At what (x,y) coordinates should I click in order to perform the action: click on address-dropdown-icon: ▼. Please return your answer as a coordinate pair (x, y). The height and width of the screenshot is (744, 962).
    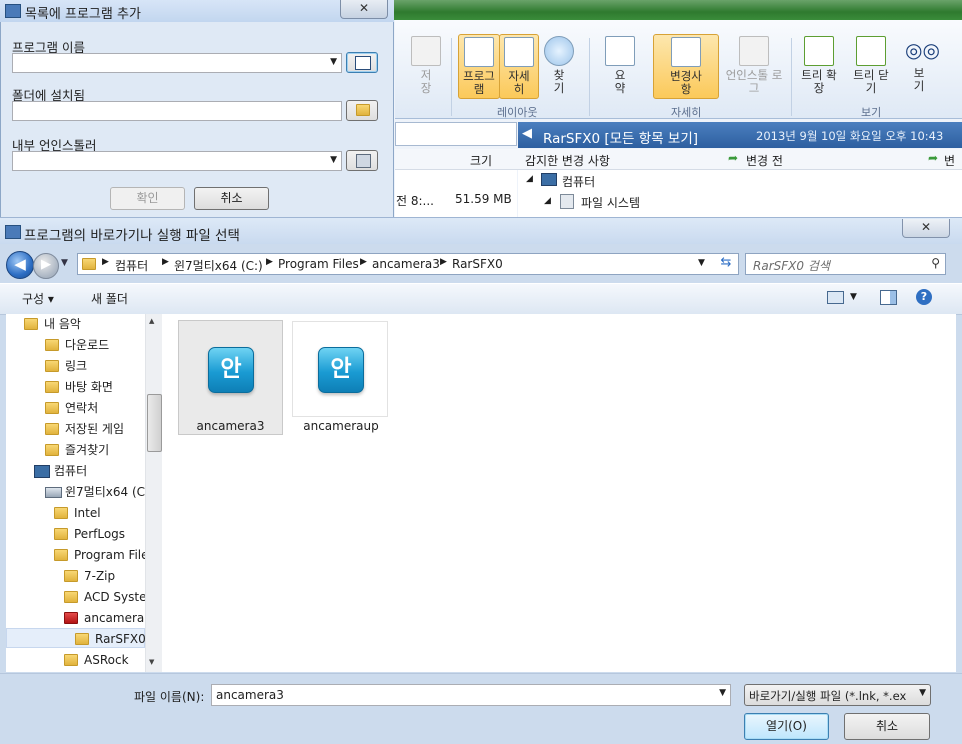
    Looking at the image, I should click on (701, 263).